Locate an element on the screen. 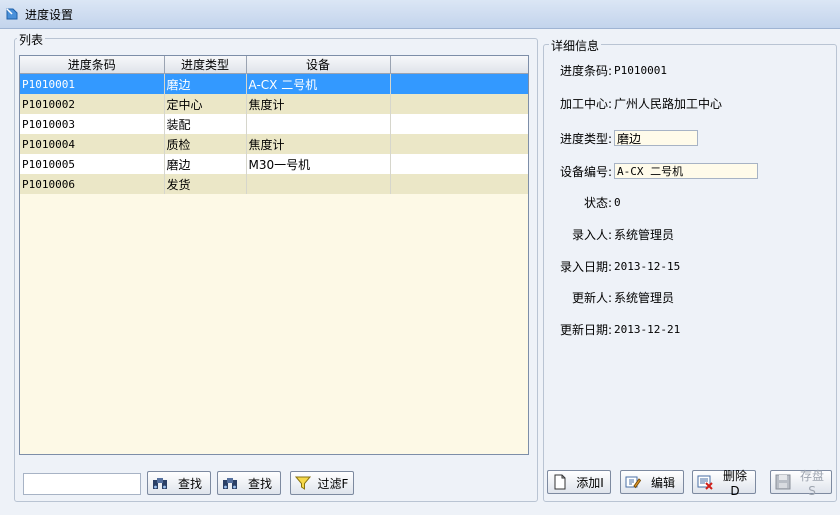 This screenshot has height=515, width=840. field-code: 进度条码: P1010001 is located at coordinates (605, 70).